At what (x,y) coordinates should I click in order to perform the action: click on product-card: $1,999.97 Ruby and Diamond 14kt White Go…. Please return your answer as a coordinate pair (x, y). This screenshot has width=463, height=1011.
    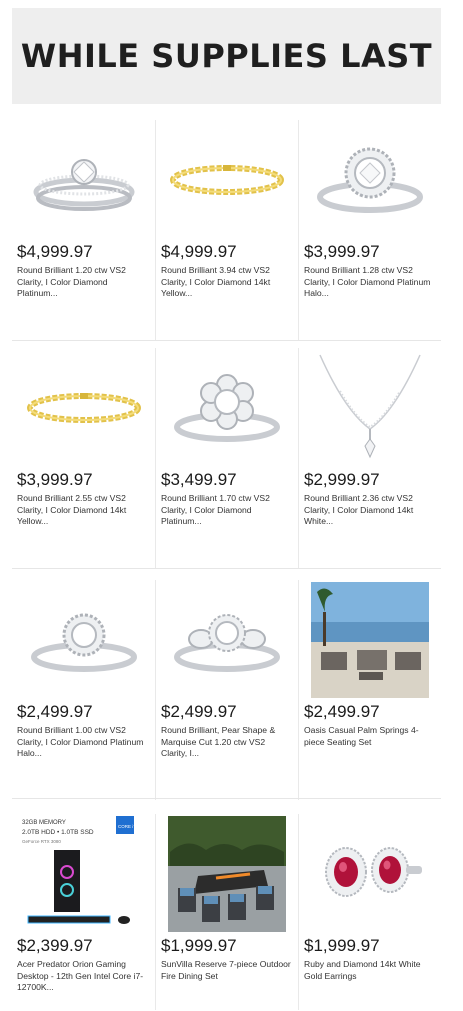
    Looking at the image, I should click on (369, 912).